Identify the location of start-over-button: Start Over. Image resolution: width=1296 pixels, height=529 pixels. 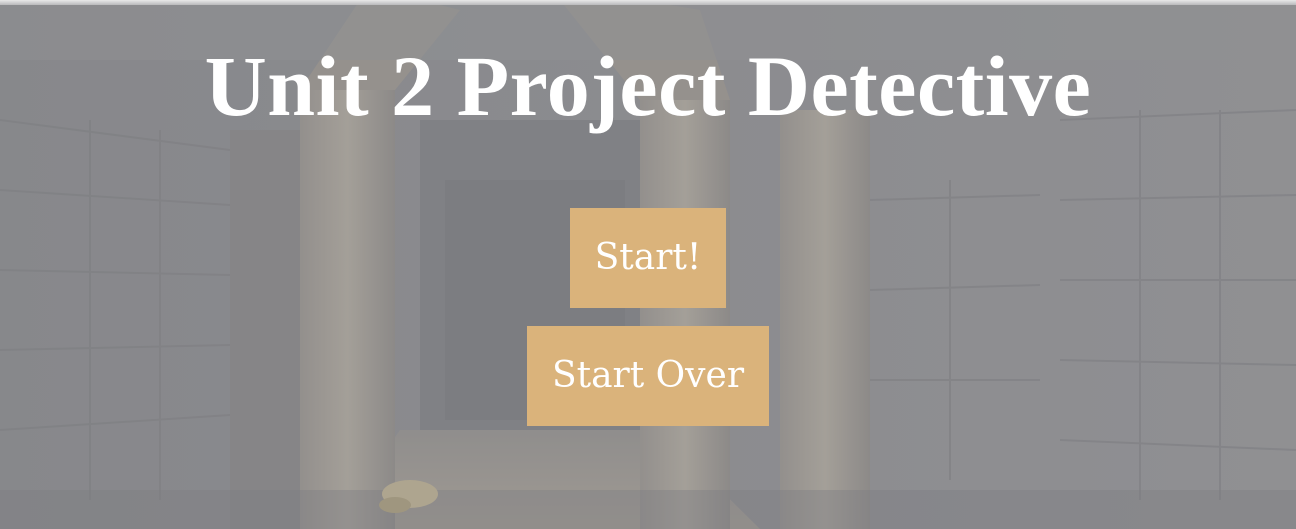
(648, 376).